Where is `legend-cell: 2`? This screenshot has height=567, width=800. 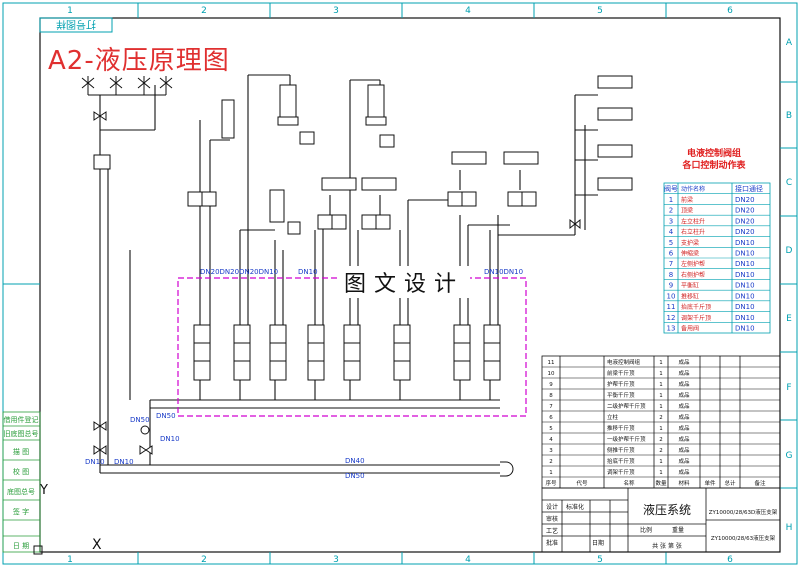 legend-cell: 2 is located at coordinates (671, 211).